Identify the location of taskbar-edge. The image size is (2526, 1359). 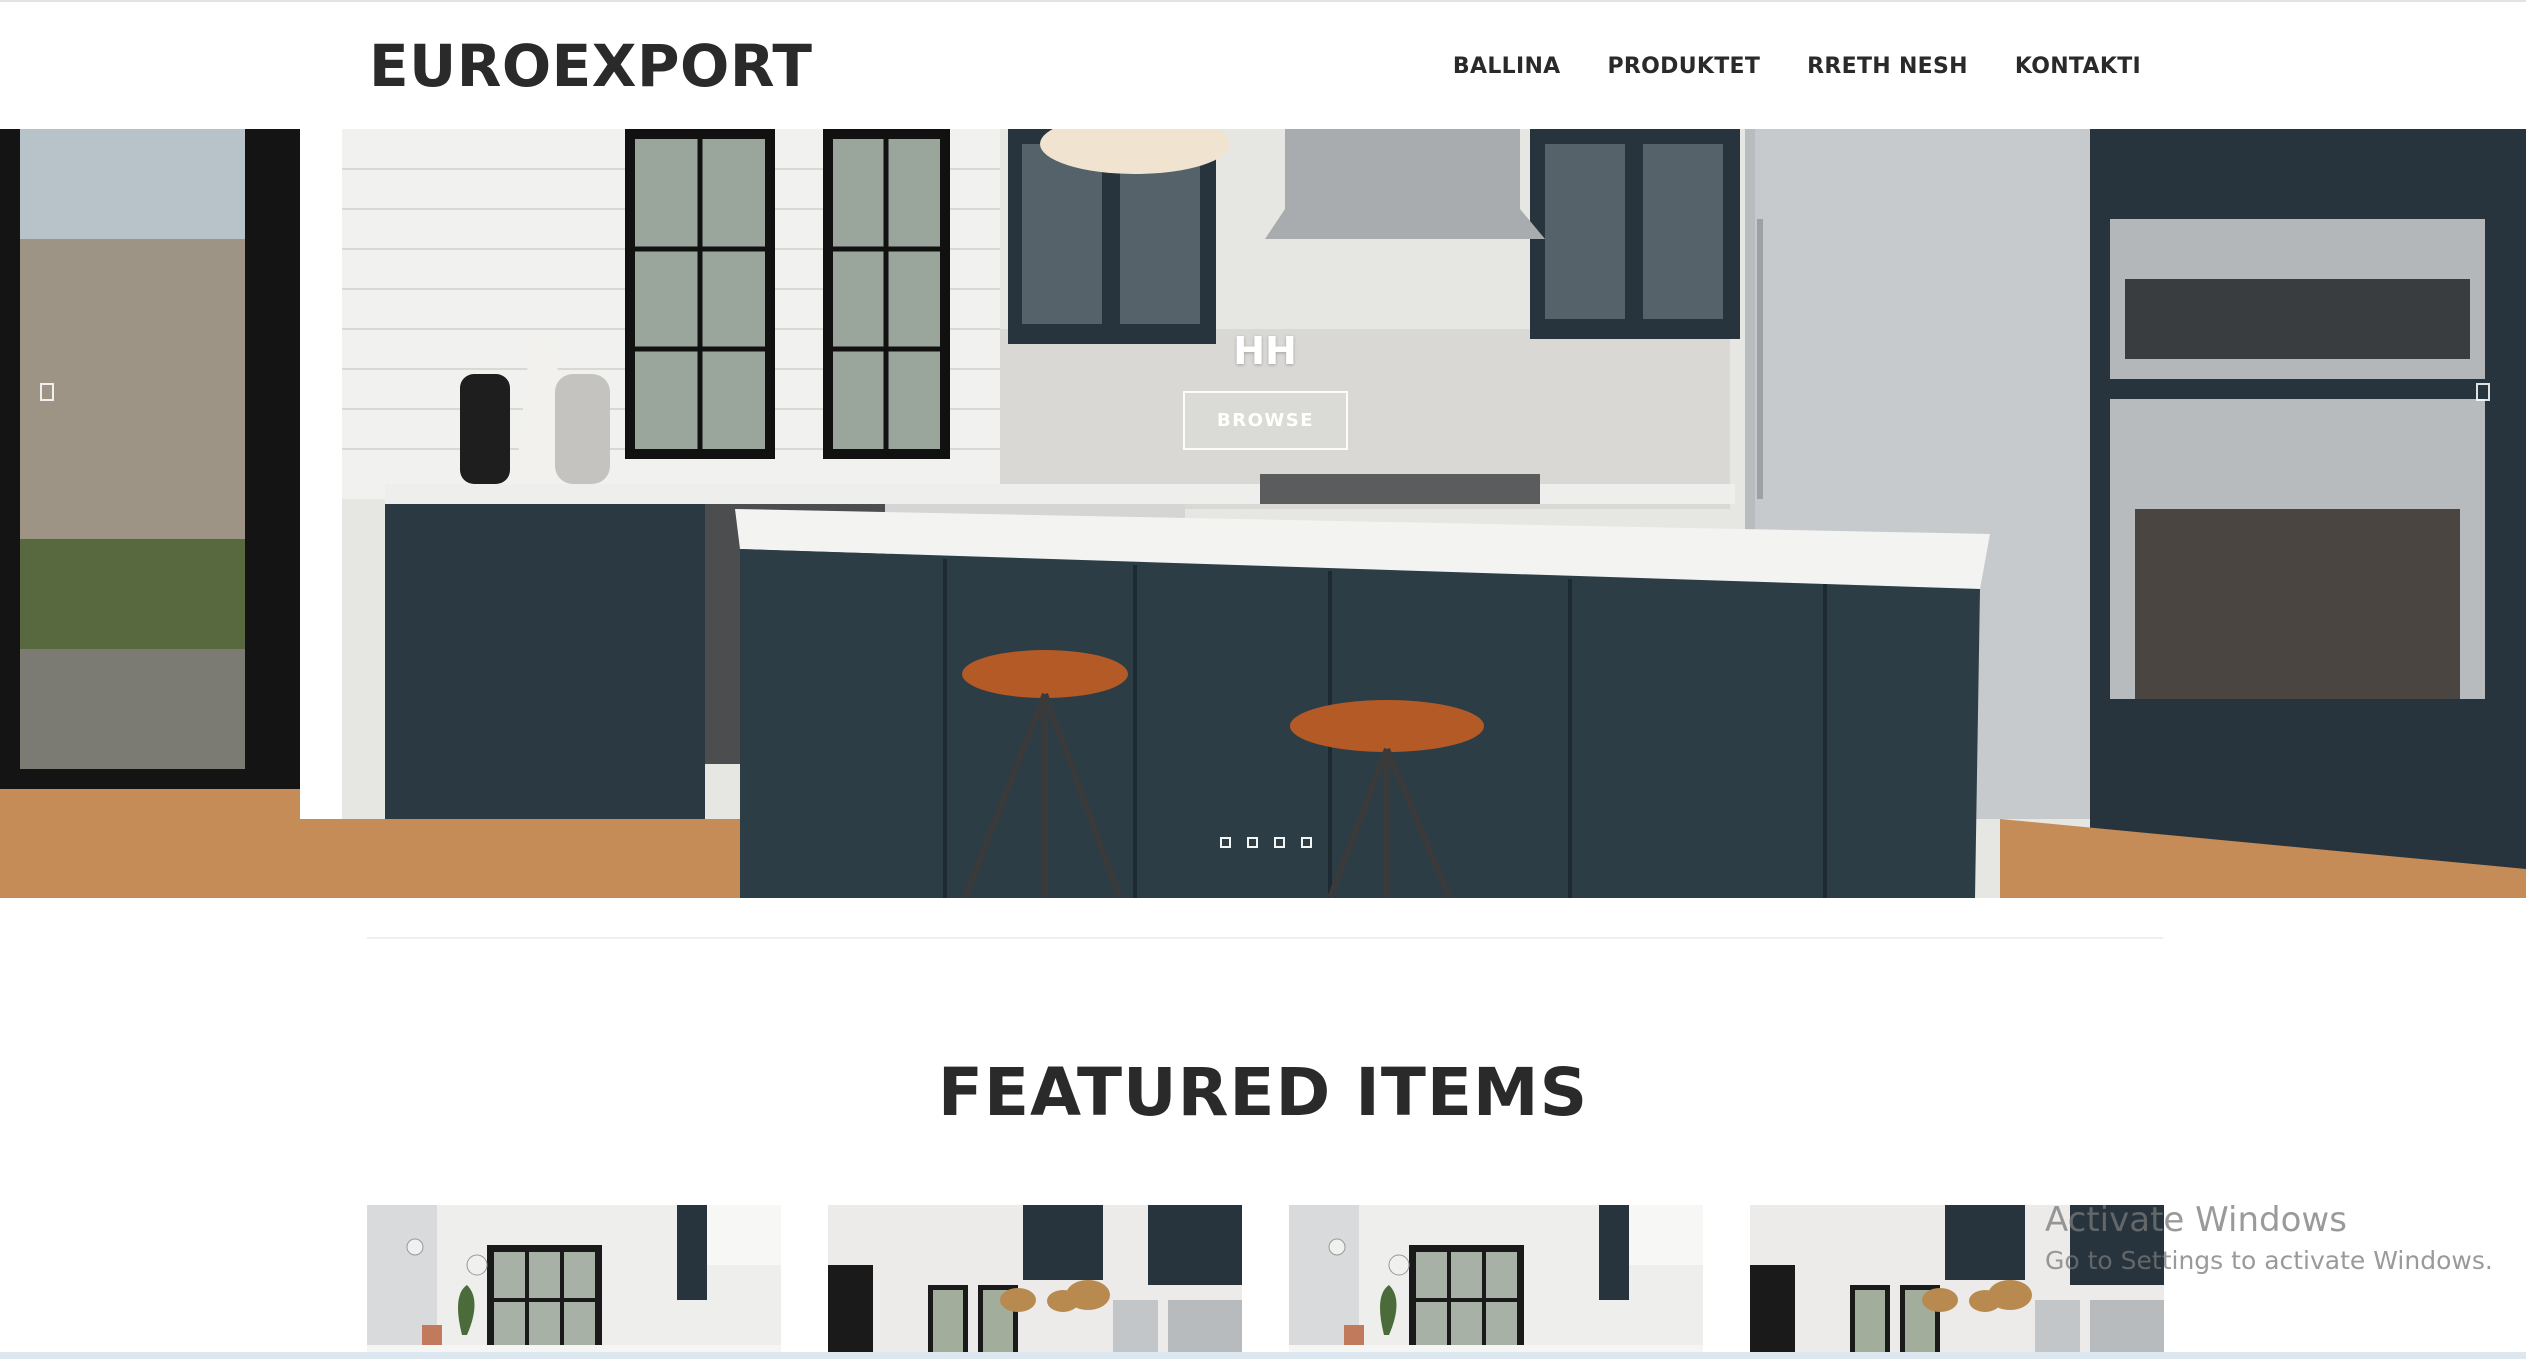
(1263, 1355).